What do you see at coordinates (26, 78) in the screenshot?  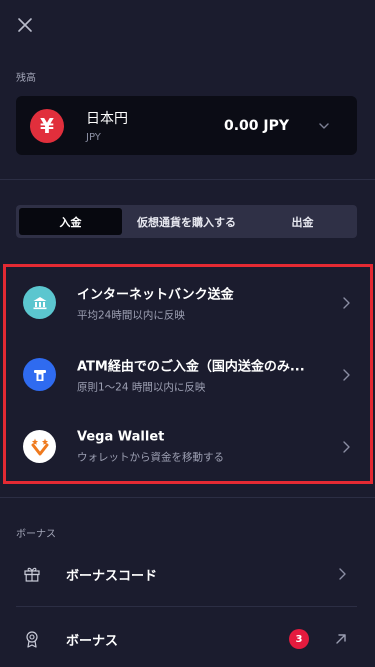 I see `balance-section-label: 残高` at bounding box center [26, 78].